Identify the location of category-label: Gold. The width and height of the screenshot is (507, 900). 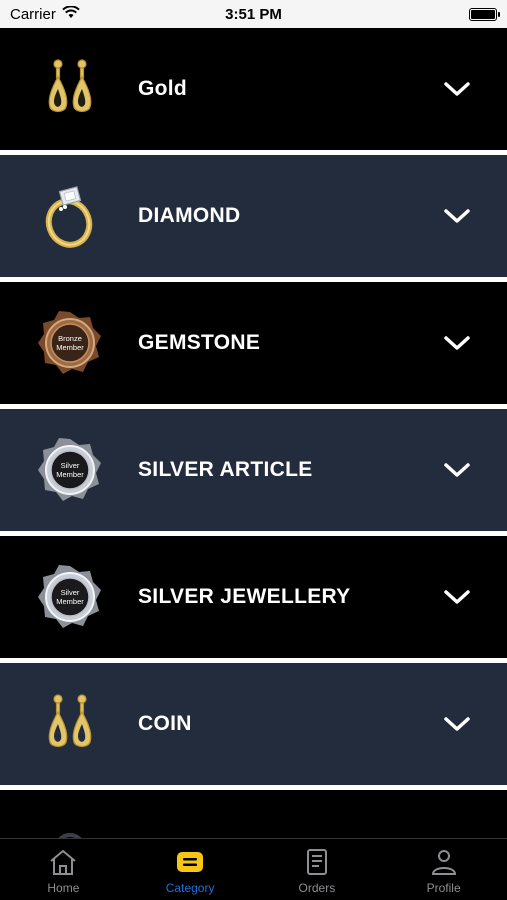
(163, 88).